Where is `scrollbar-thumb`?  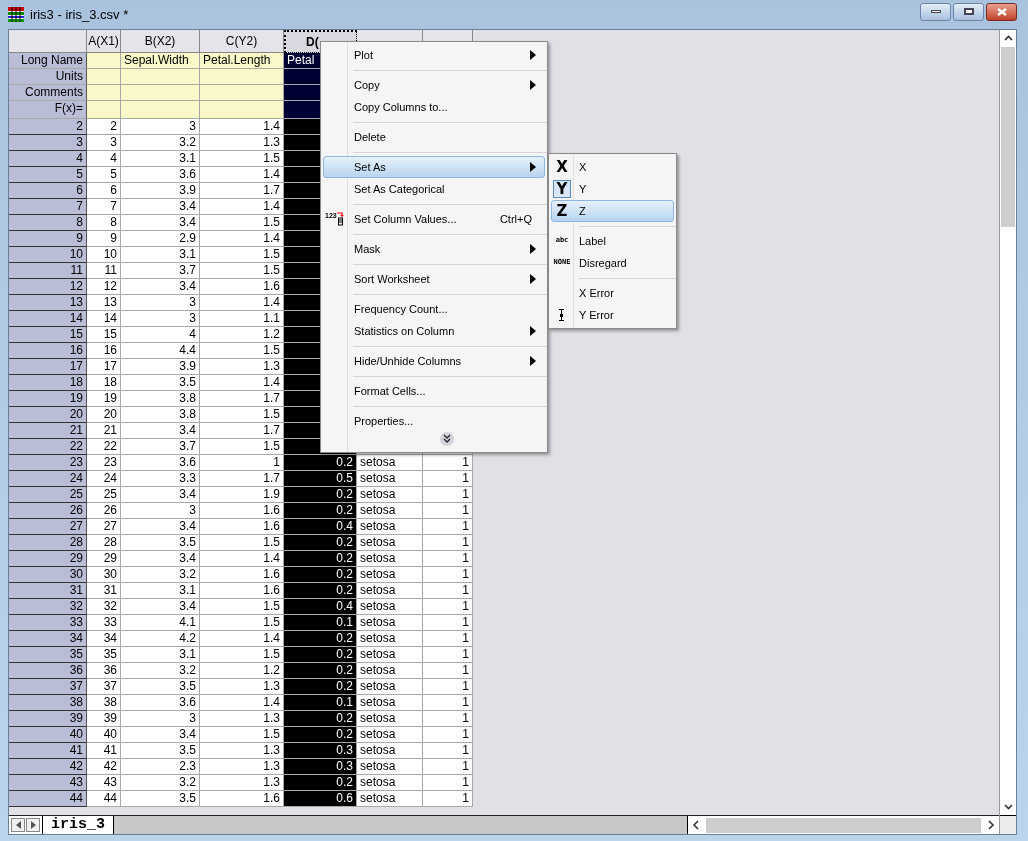 scrollbar-thumb is located at coordinates (1008, 137).